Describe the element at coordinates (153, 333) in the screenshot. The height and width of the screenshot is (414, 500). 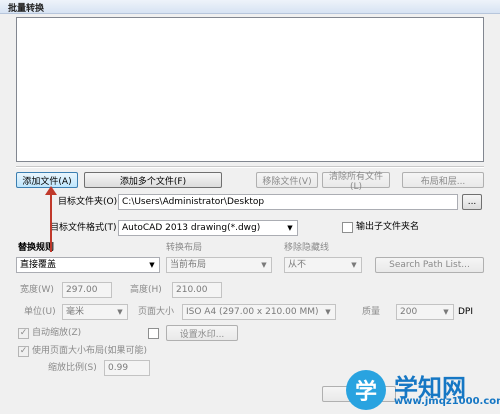
I see `watermark-checkbox` at that location.